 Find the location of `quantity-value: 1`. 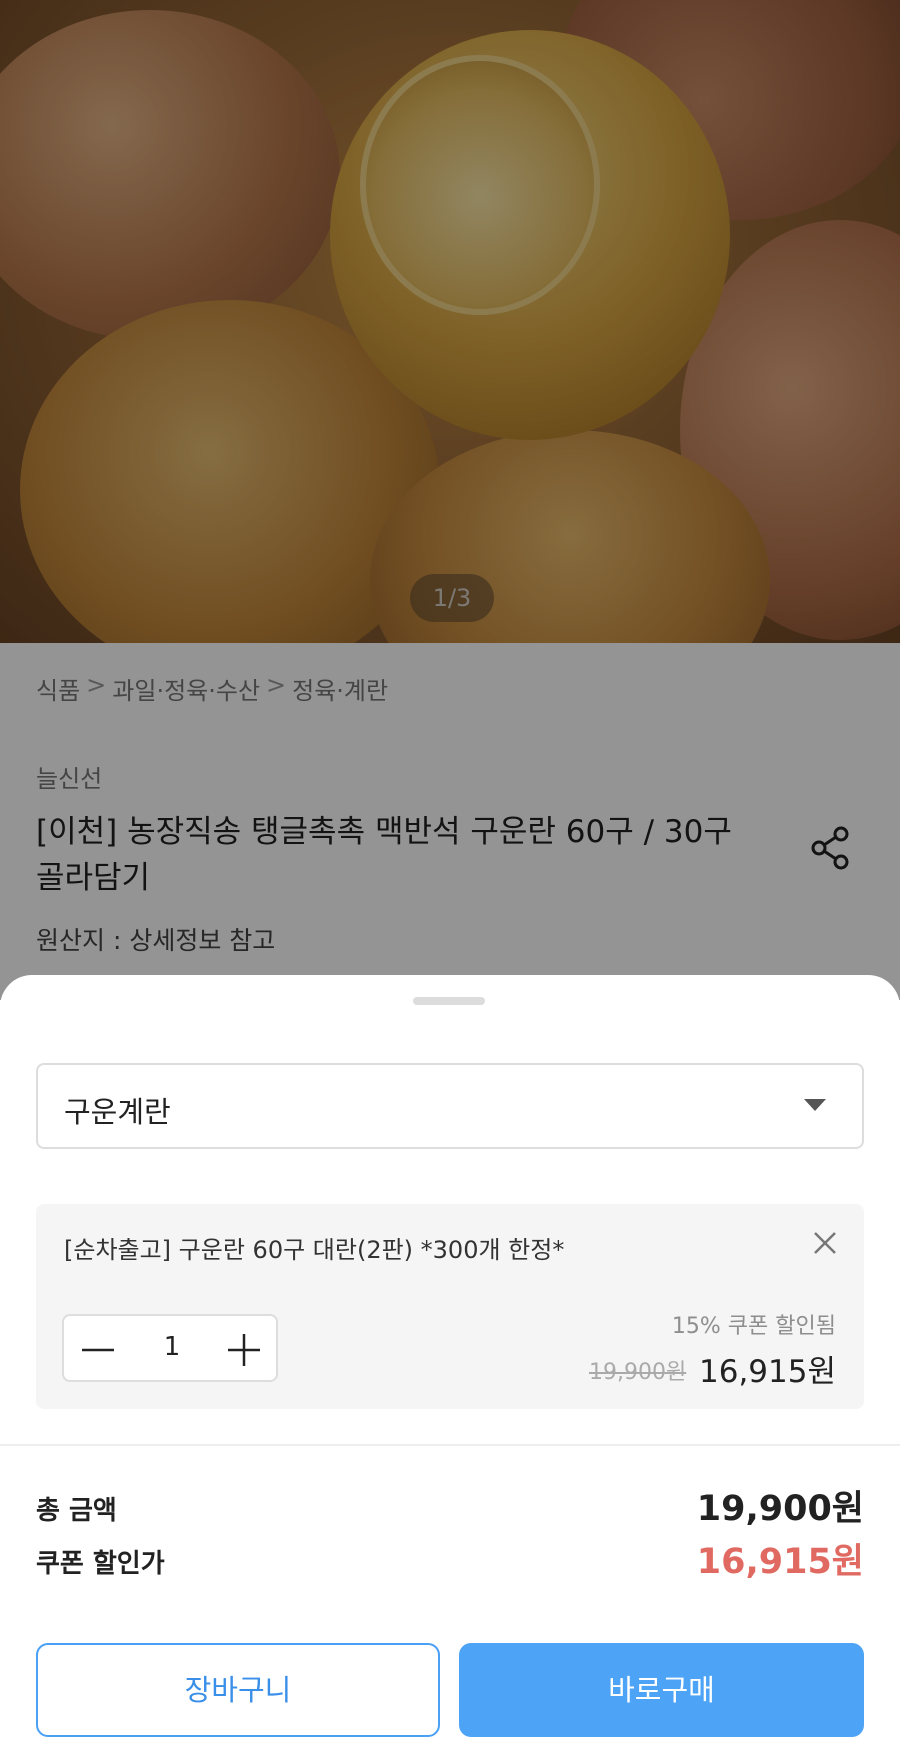

quantity-value: 1 is located at coordinates (172, 1347).